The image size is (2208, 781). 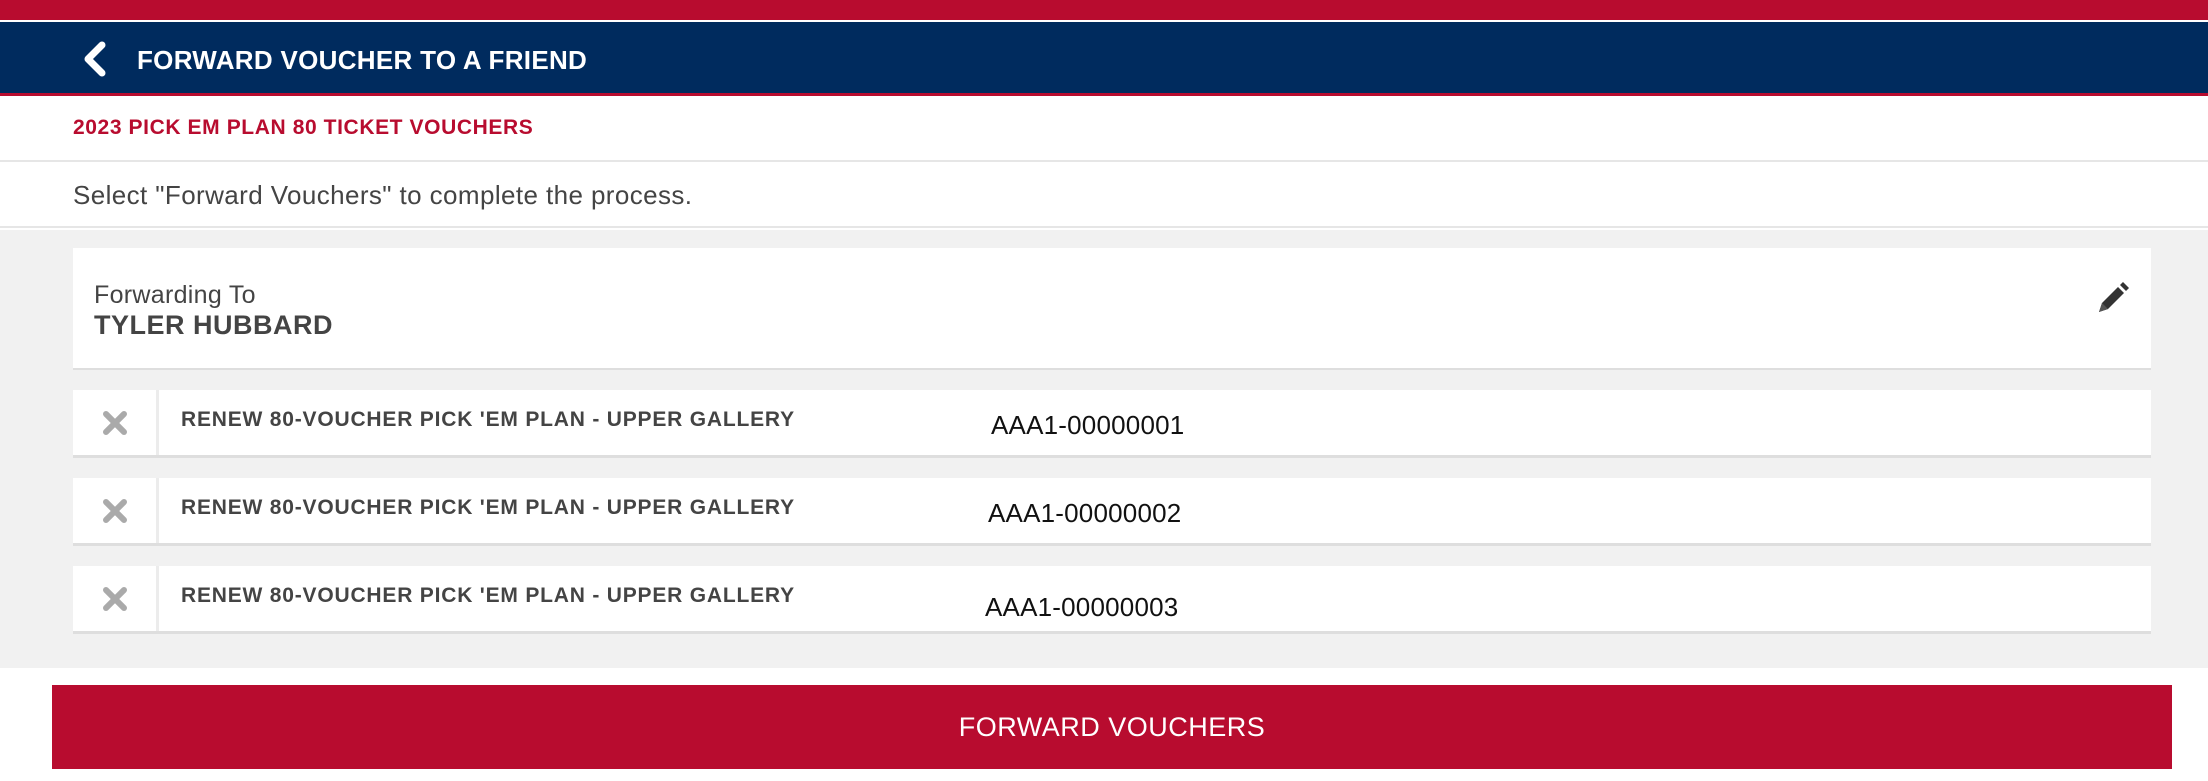 I want to click on top-accent-stripe, so click(x=1104, y=10).